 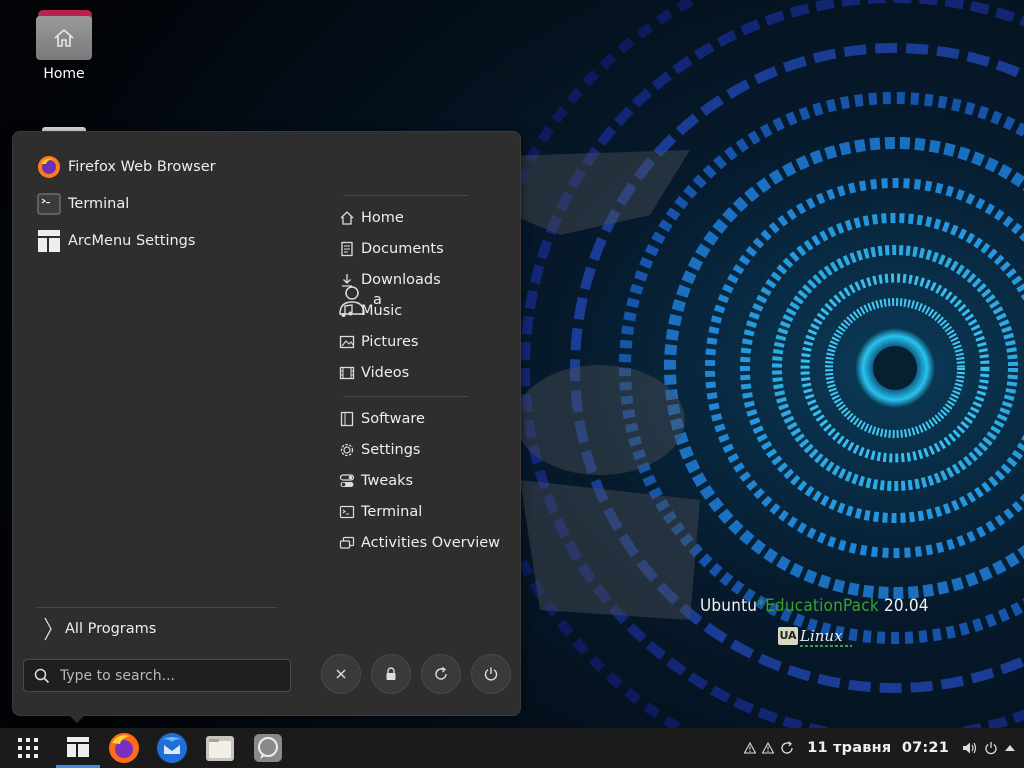 I want to click on document-icon, so click(x=347, y=249).